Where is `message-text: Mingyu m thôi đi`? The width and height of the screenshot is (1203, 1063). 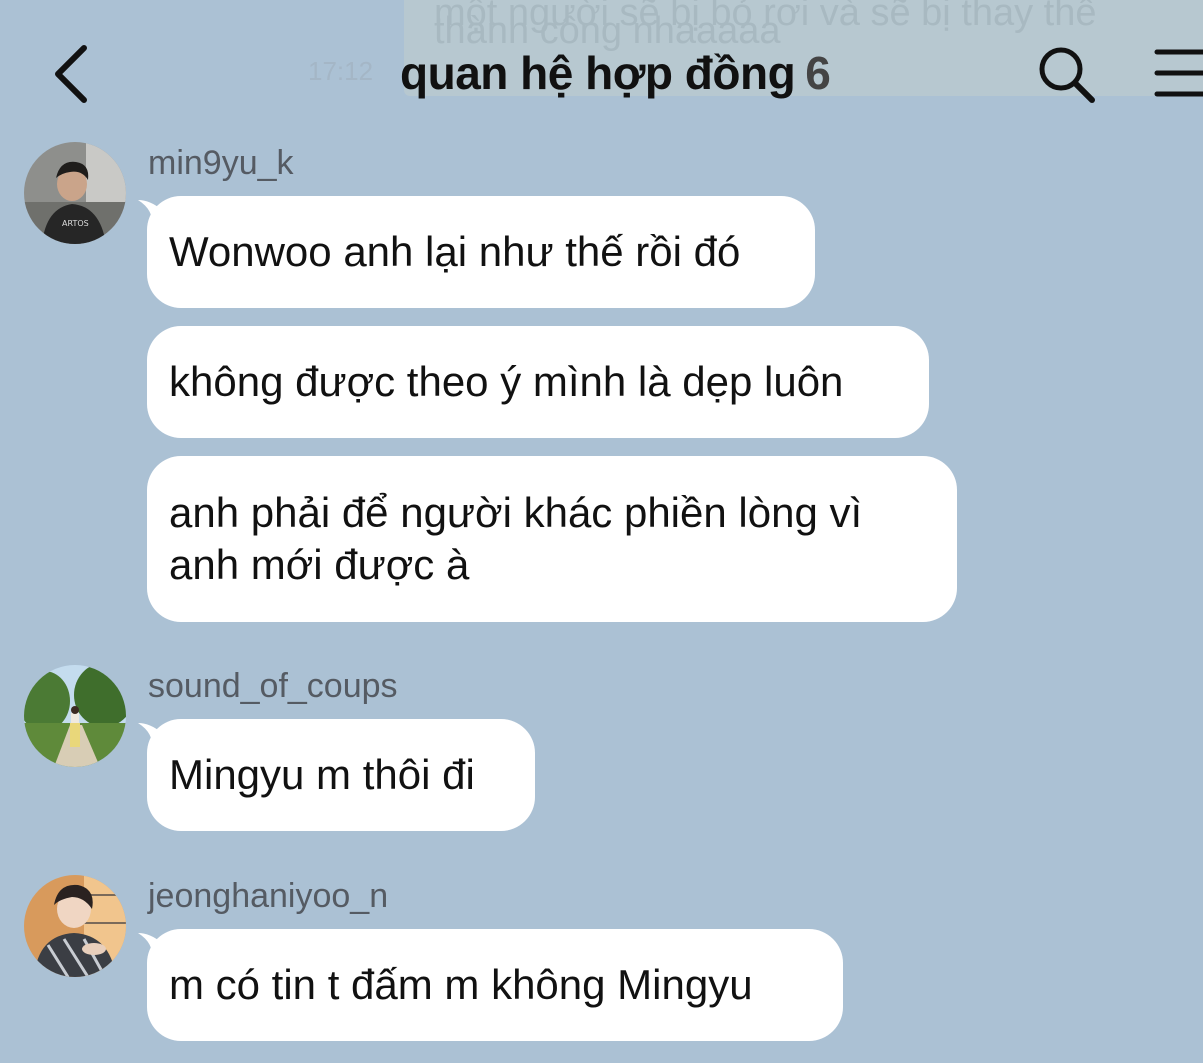 message-text: Mingyu m thôi đi is located at coordinates (322, 774).